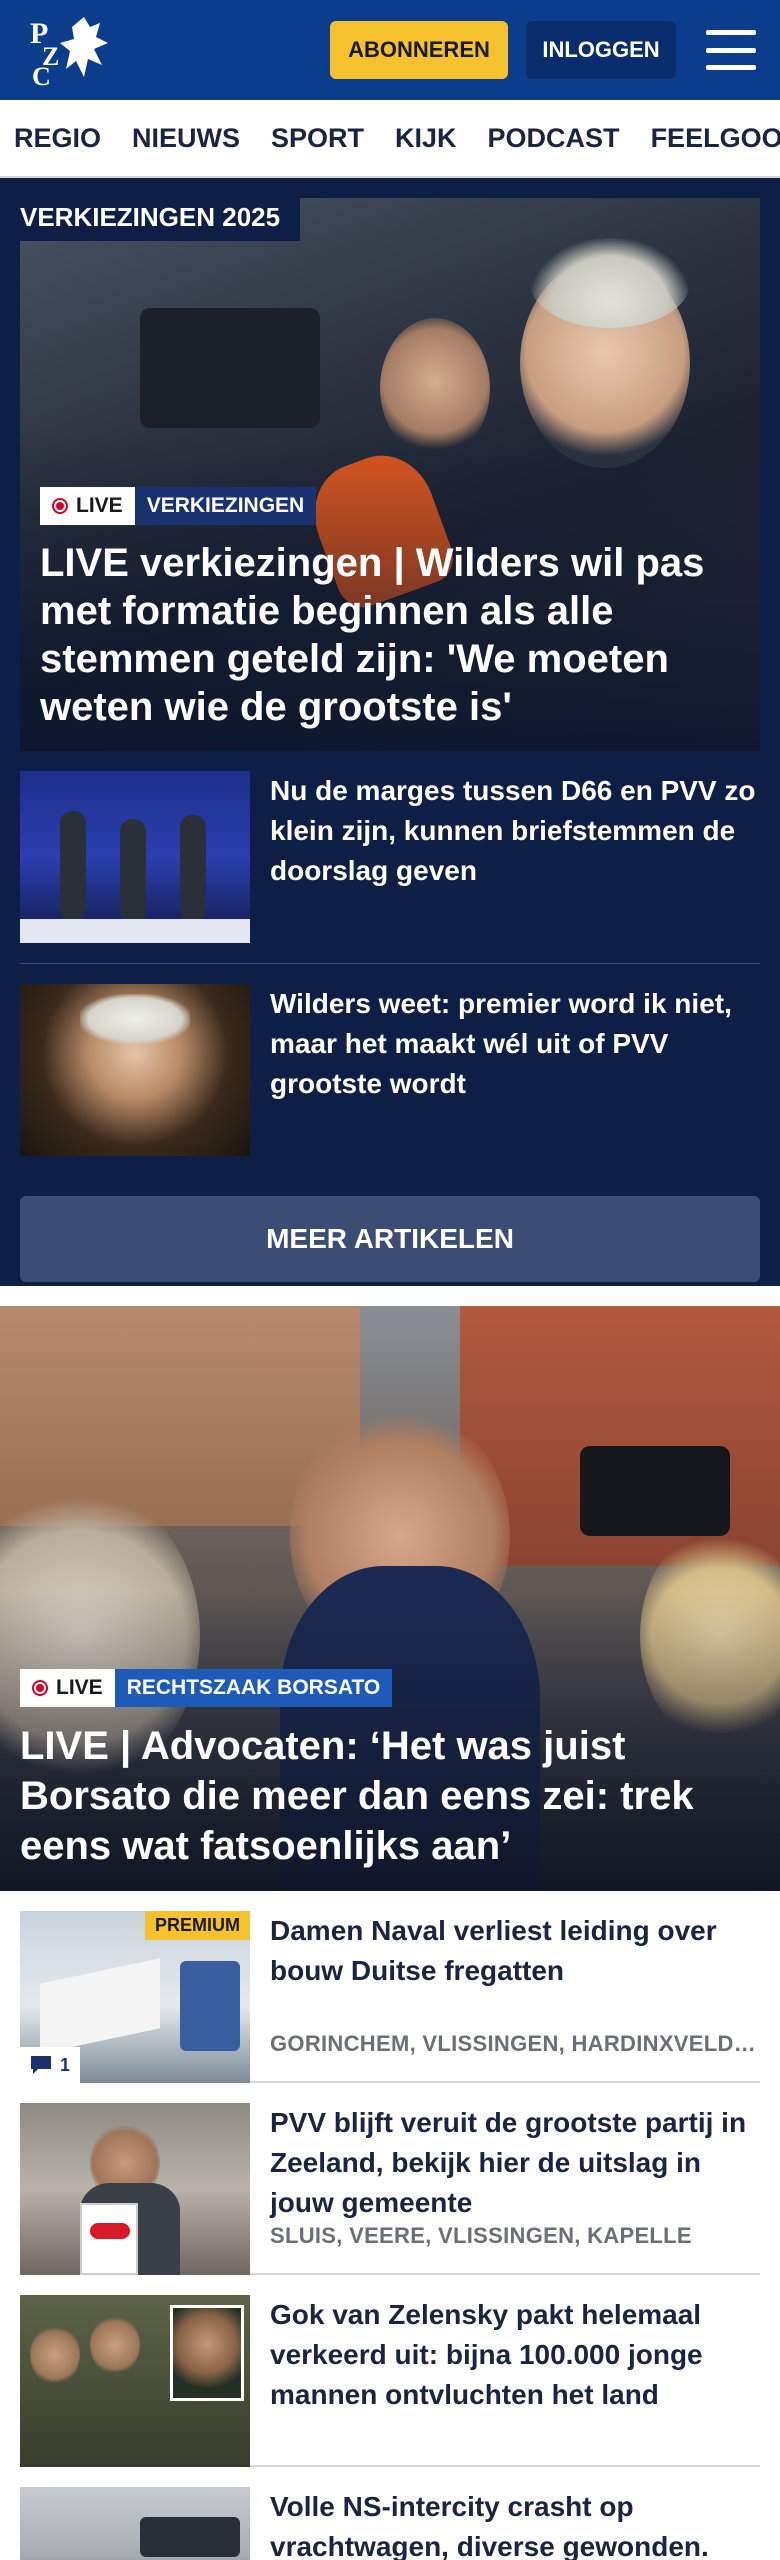 The image size is (780, 2560). What do you see at coordinates (731, 50) in the screenshot?
I see `menu-icon` at bounding box center [731, 50].